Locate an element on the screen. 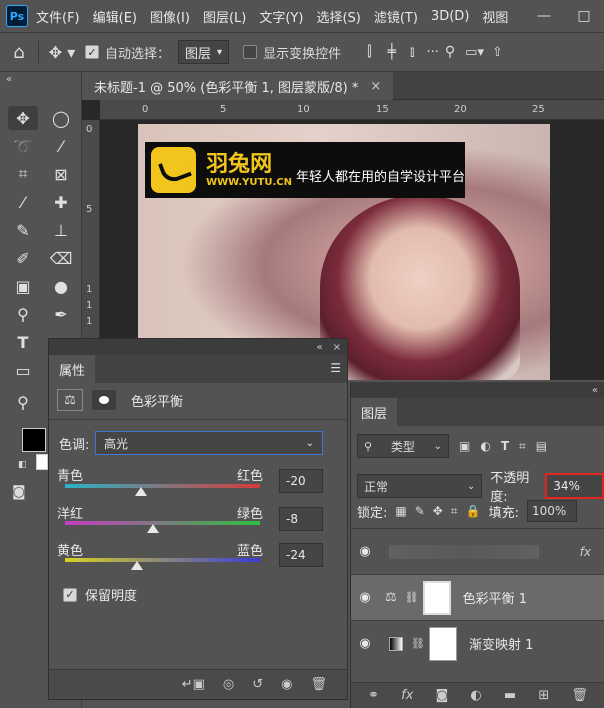 This screenshot has height=708, width=604. zoom-tool: ⚲ is located at coordinates (23, 402).